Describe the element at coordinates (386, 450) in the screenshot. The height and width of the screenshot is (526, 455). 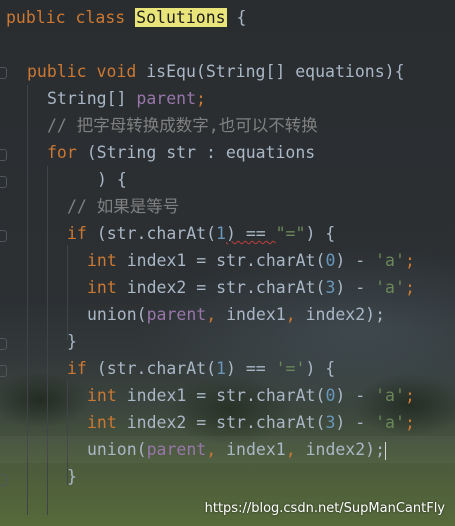
I see `text-cursor` at that location.